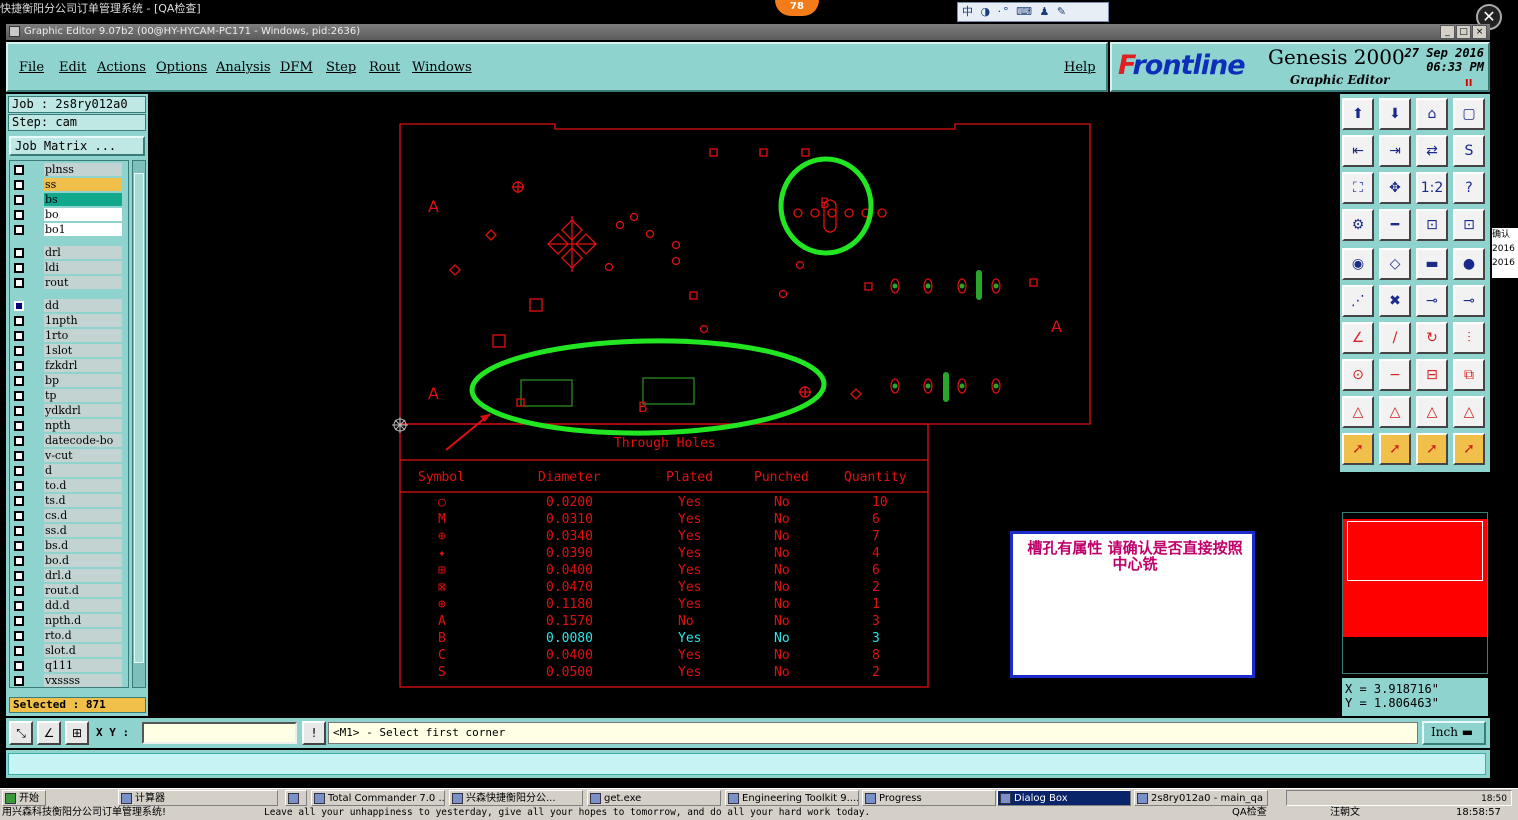 This screenshot has height=820, width=1518. What do you see at coordinates (21, 733) in the screenshot?
I see `zoom-area-icon: ⤡` at bounding box center [21, 733].